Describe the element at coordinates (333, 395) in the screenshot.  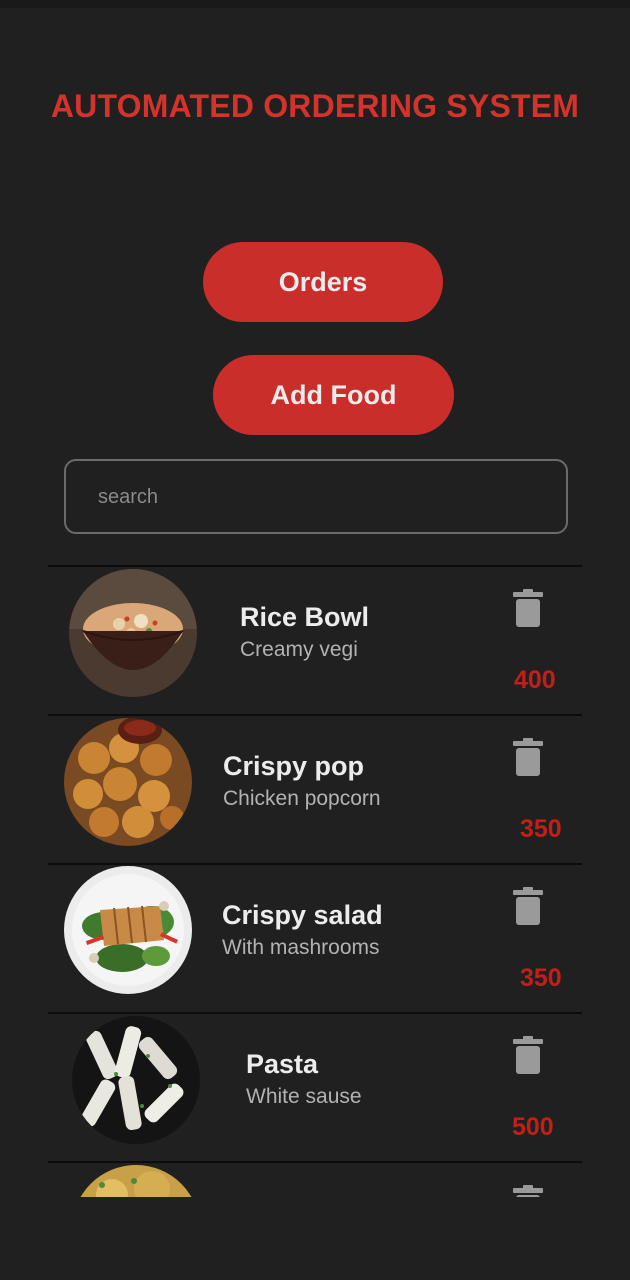
I see `add-food-button: Add Food` at that location.